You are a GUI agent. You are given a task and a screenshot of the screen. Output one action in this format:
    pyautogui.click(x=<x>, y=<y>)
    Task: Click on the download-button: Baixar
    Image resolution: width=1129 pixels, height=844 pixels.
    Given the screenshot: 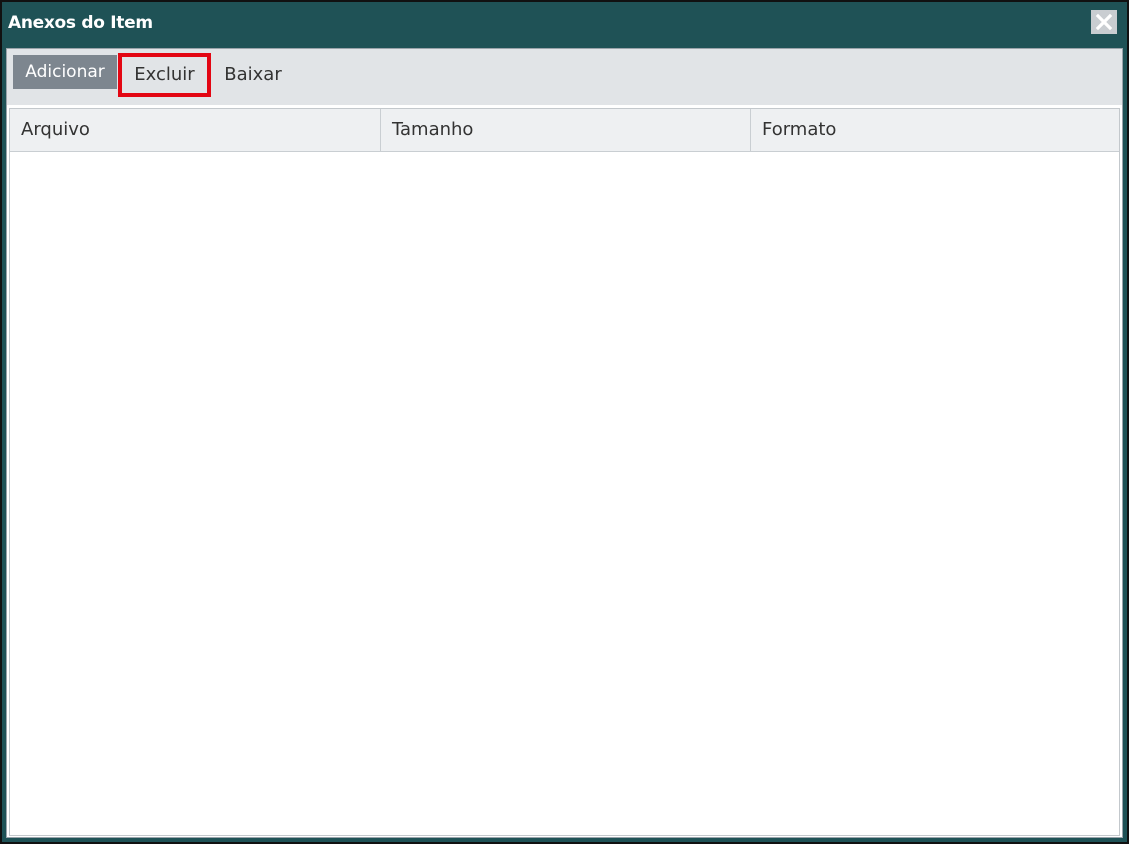 What is the action you would take?
    pyautogui.click(x=253, y=75)
    